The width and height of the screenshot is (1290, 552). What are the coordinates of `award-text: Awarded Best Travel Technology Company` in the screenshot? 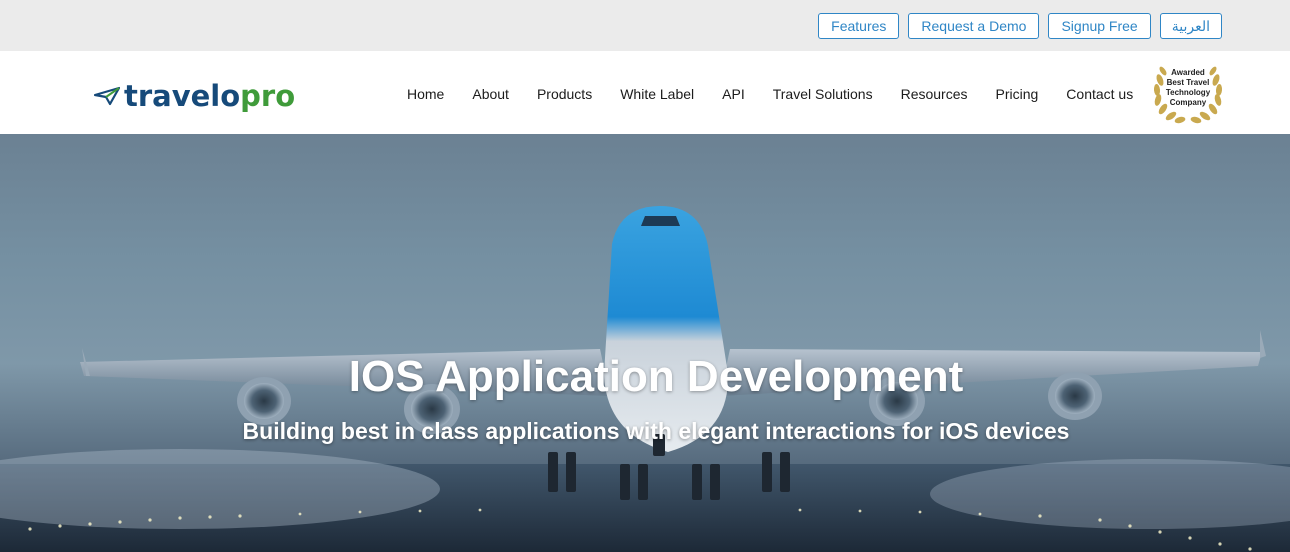 It's located at (1188, 88).